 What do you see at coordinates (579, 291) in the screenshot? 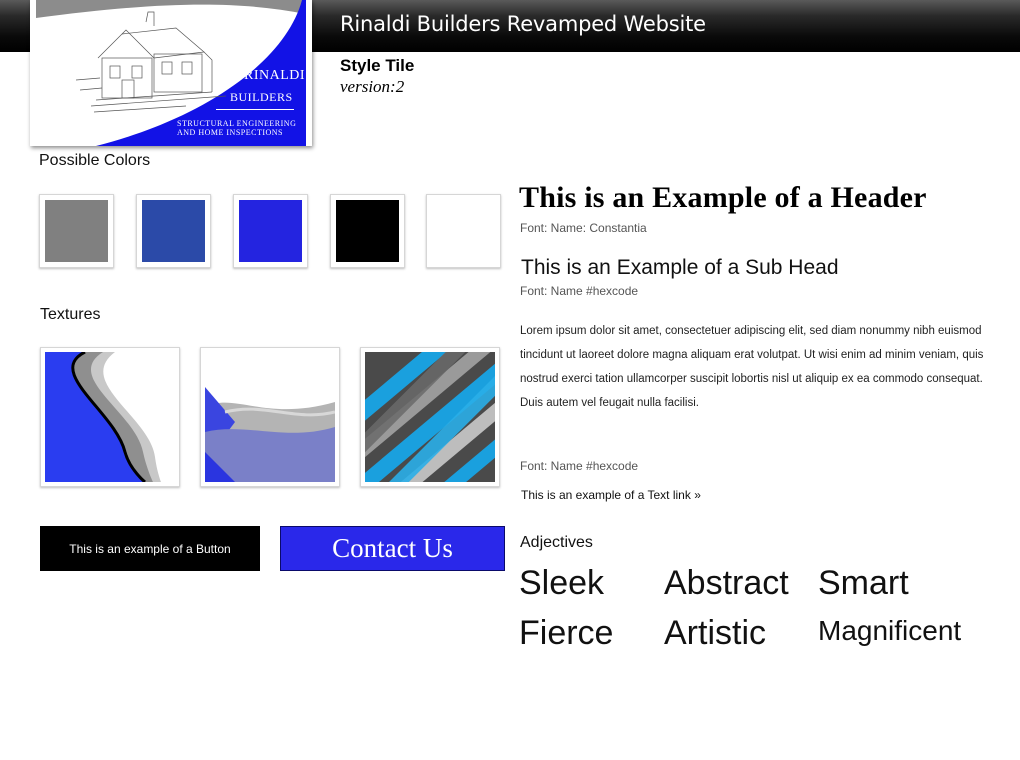
I see `subhead-font-note: Font: Name #hexcode` at bounding box center [579, 291].